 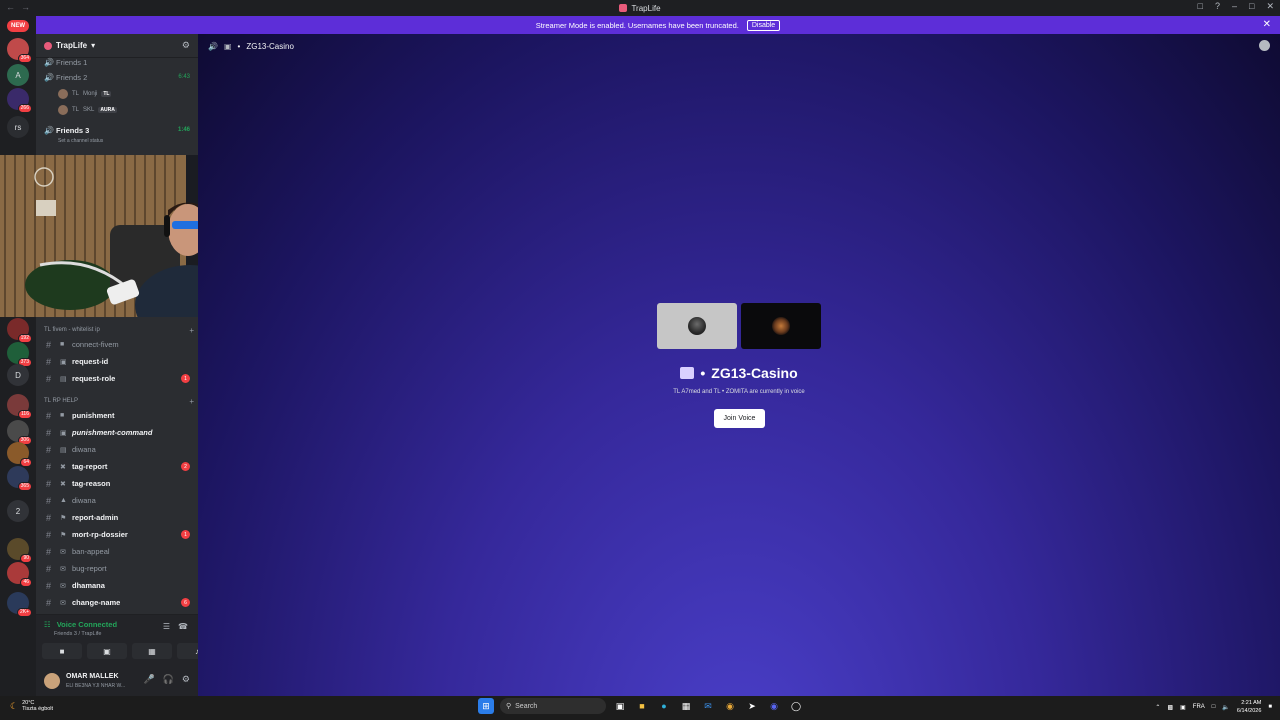 What do you see at coordinates (486, 706) in the screenshot?
I see `start-menu-icon: ⊞` at bounding box center [486, 706].